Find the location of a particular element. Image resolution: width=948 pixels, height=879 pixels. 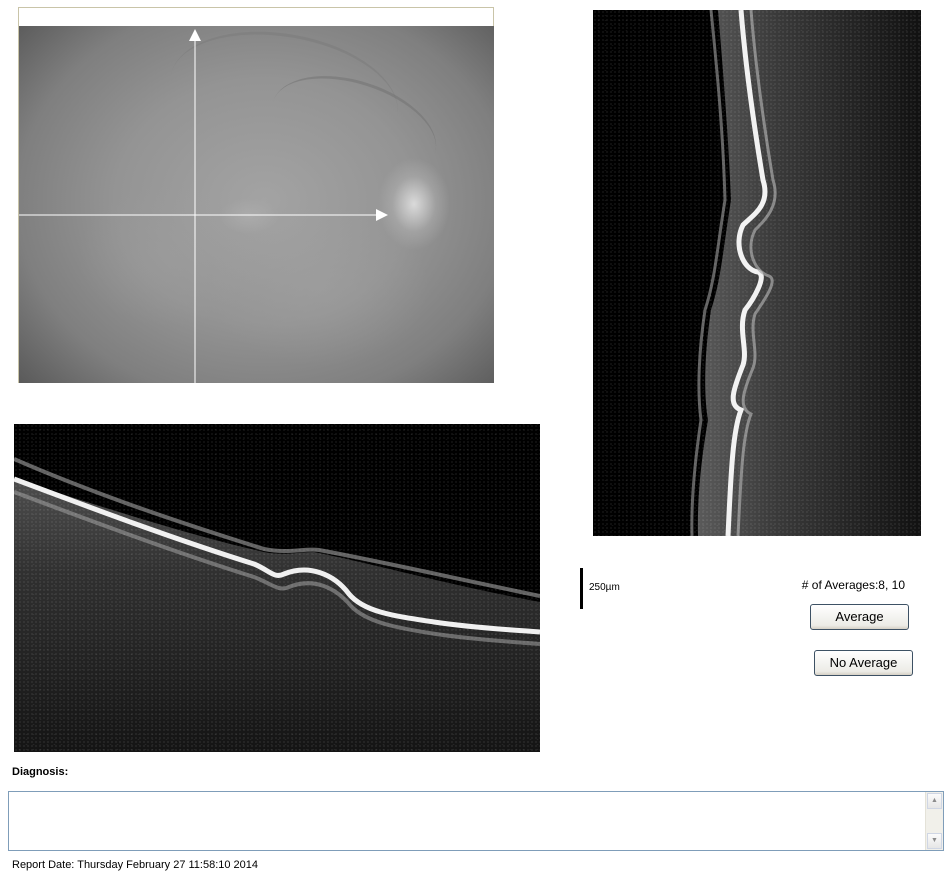

scale-bar is located at coordinates (581, 588).